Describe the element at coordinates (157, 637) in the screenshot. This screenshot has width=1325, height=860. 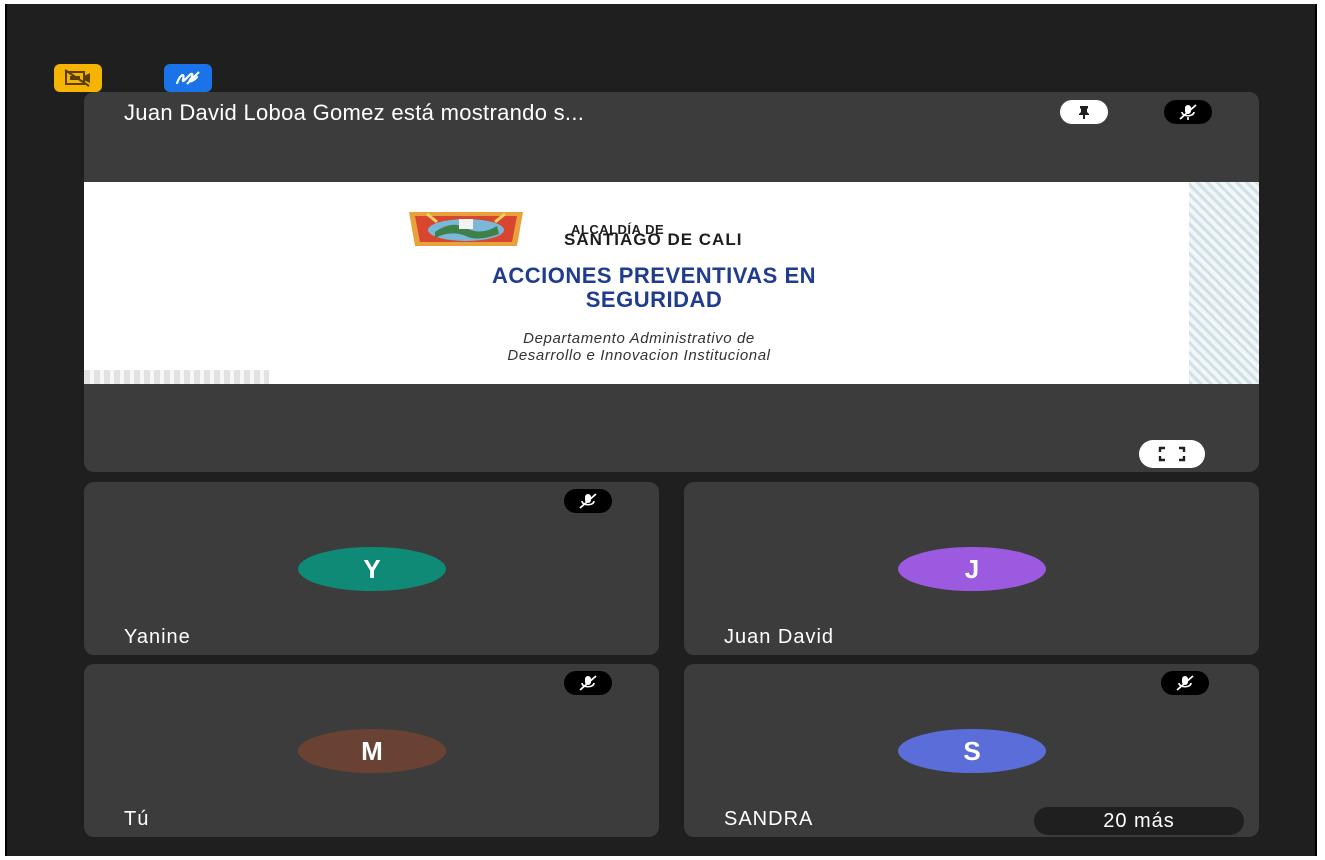
I see `participant-name: Yanine` at that location.